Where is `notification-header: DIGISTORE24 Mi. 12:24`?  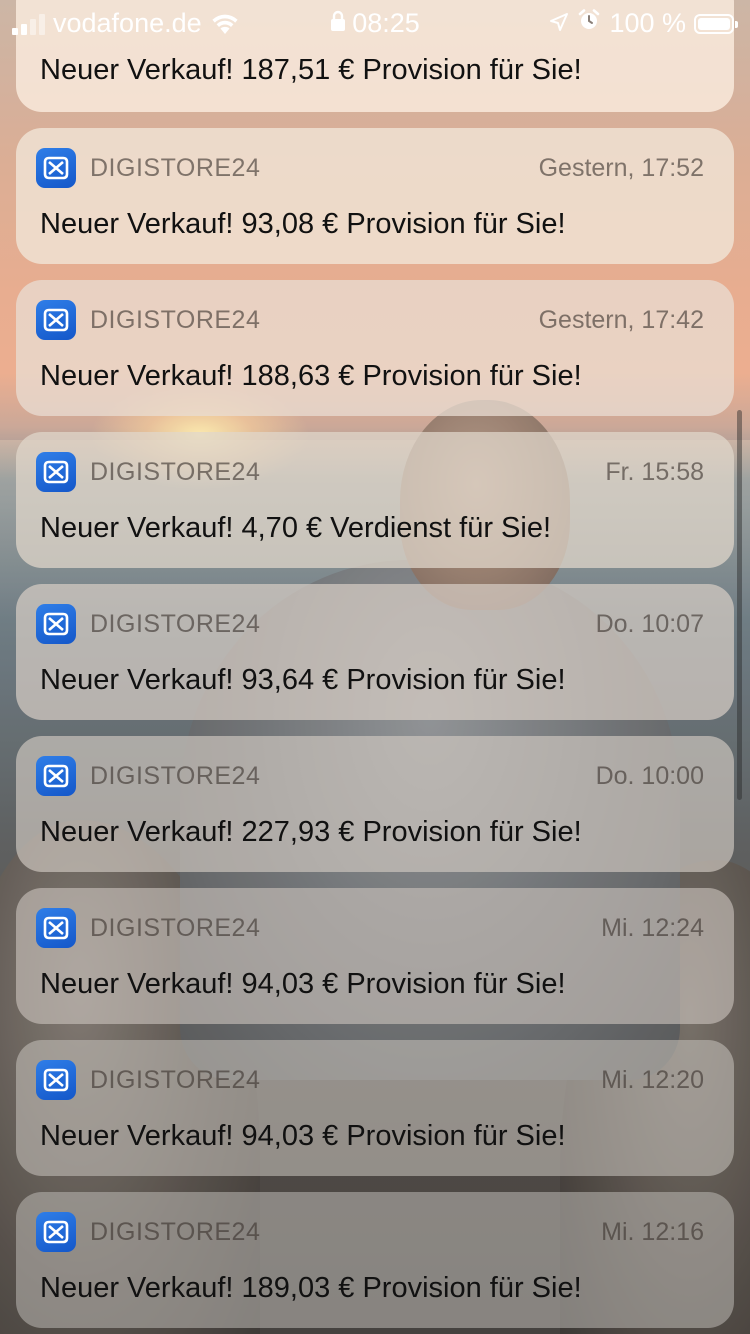 notification-header: DIGISTORE24 Mi. 12:24 is located at coordinates (370, 928).